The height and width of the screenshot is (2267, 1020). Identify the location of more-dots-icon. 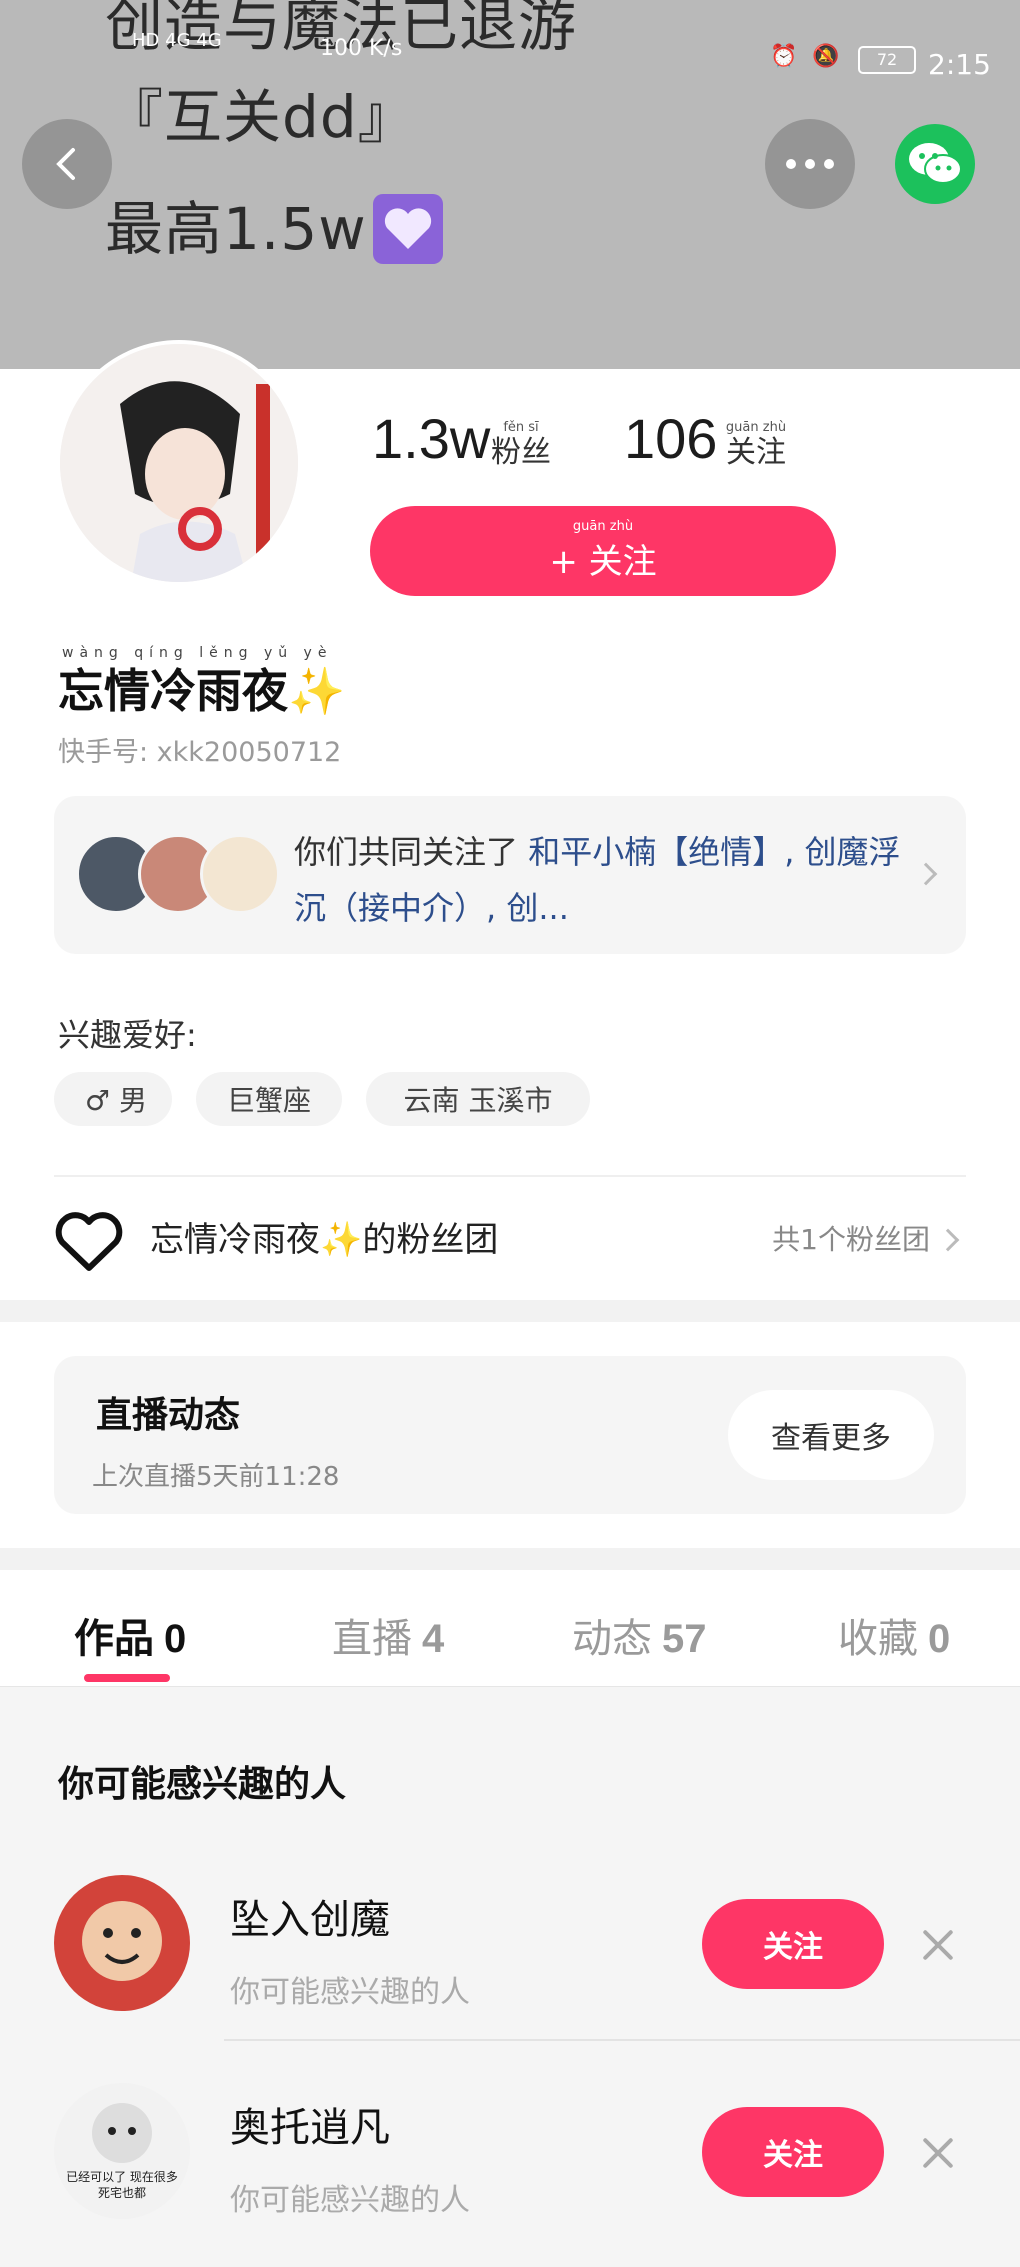
(810, 164).